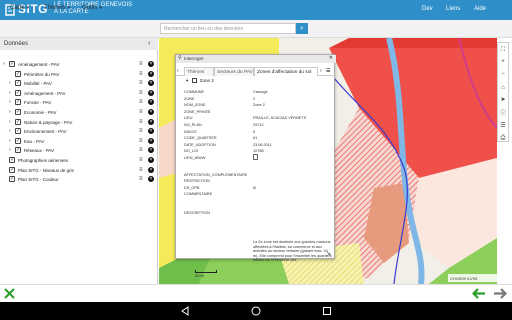  I want to click on document-link-icon, so click(255, 157).